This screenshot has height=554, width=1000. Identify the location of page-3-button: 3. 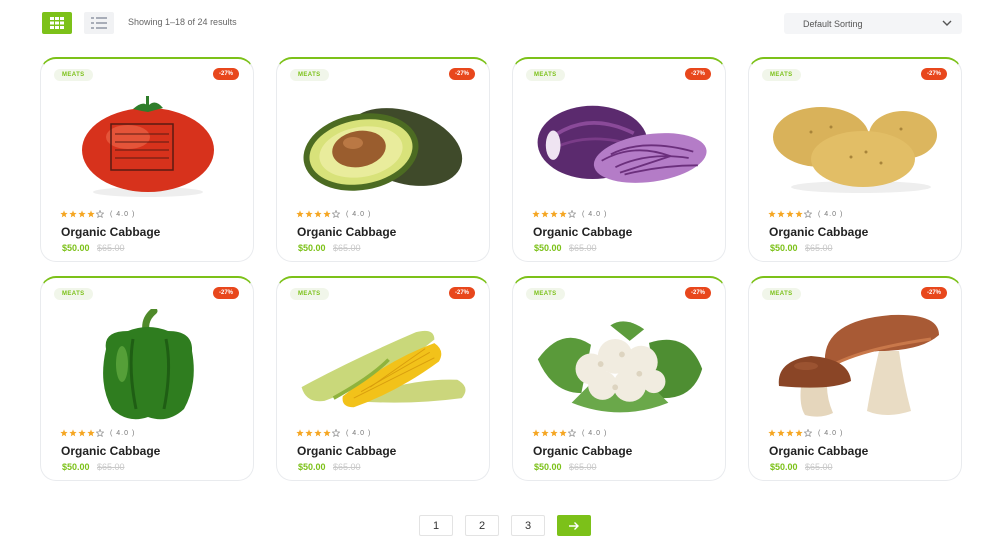
(528, 525).